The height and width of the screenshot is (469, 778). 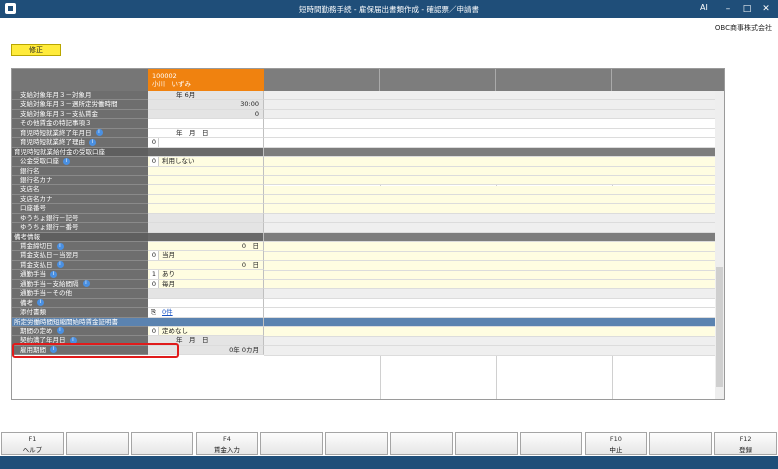 I want to click on row-label: その他賃金の特記事項３, so click(x=80, y=124).